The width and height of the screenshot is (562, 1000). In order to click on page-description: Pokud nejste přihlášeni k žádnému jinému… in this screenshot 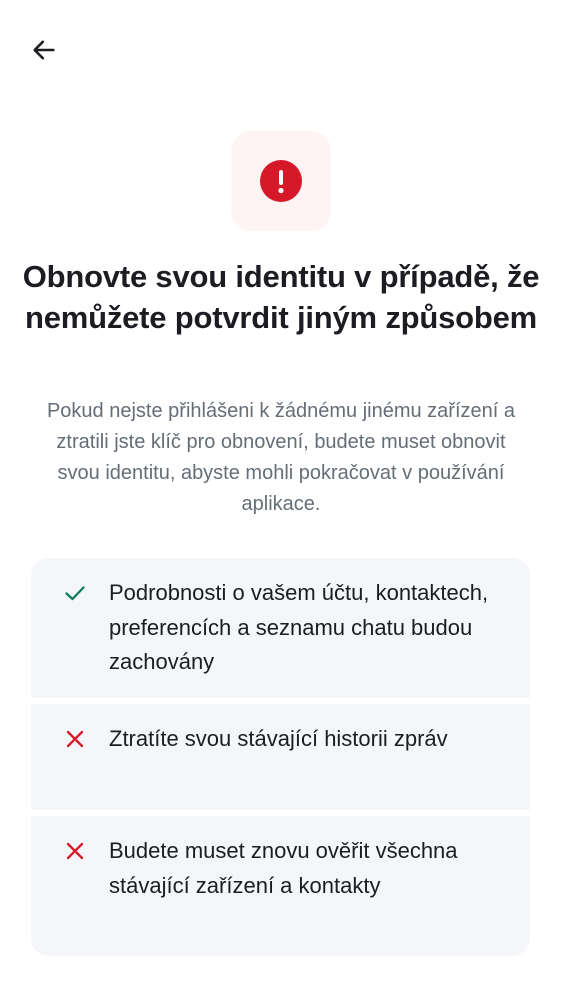, I will do `click(281, 457)`.